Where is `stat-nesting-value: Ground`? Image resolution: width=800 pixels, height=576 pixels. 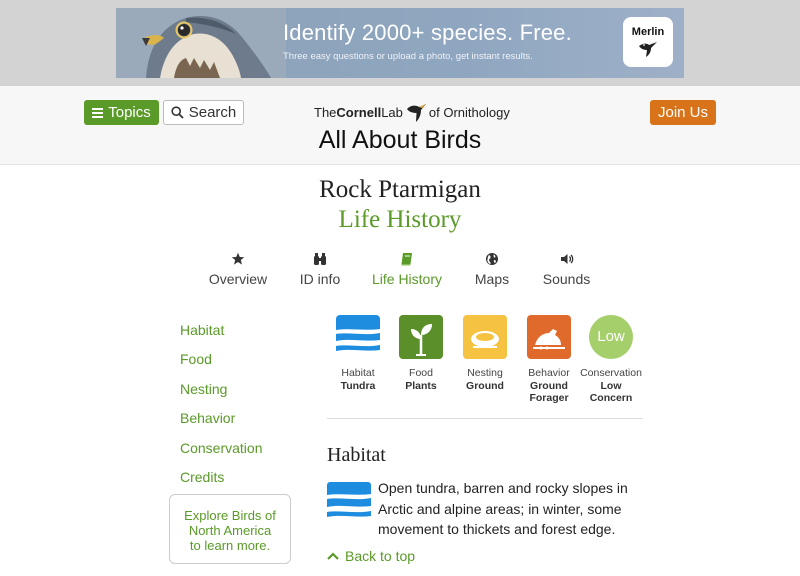
stat-nesting-value: Ground is located at coordinates (485, 385).